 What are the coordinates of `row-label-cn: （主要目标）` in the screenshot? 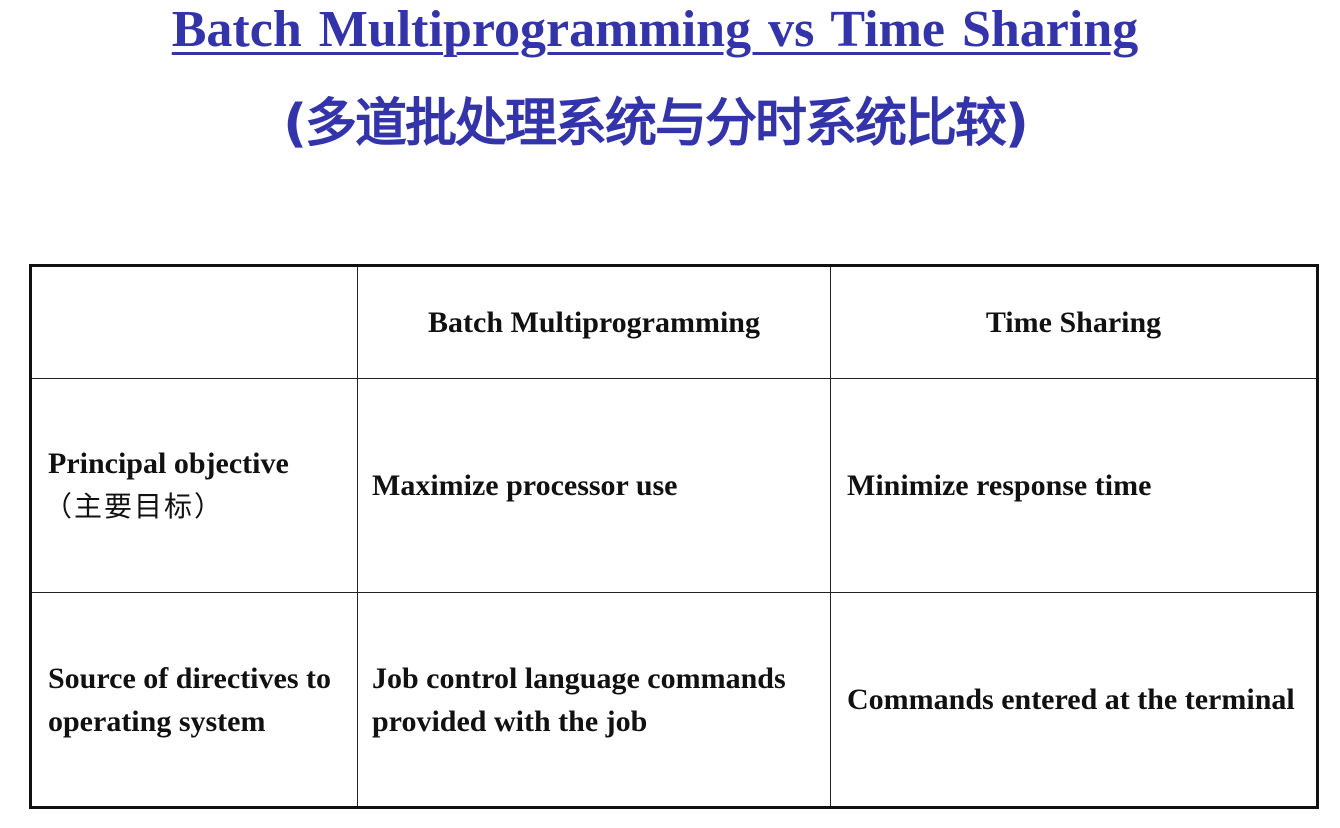 It's located at (134, 506).